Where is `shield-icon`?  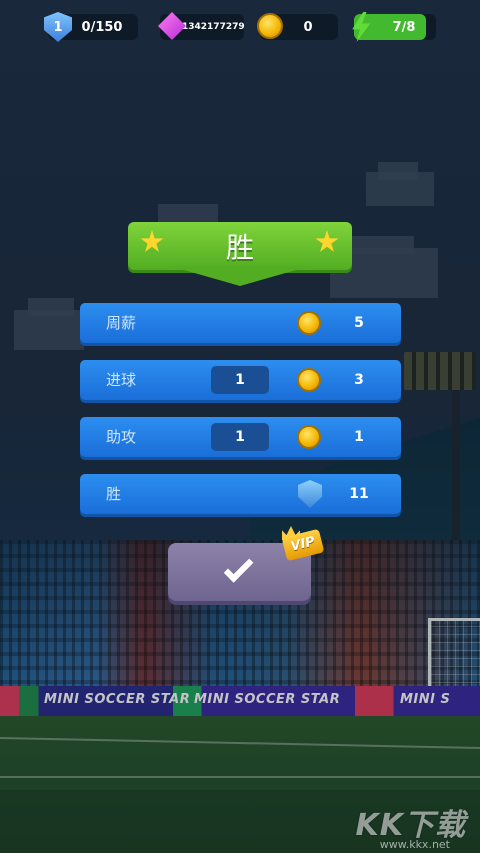
shield-icon is located at coordinates (310, 494).